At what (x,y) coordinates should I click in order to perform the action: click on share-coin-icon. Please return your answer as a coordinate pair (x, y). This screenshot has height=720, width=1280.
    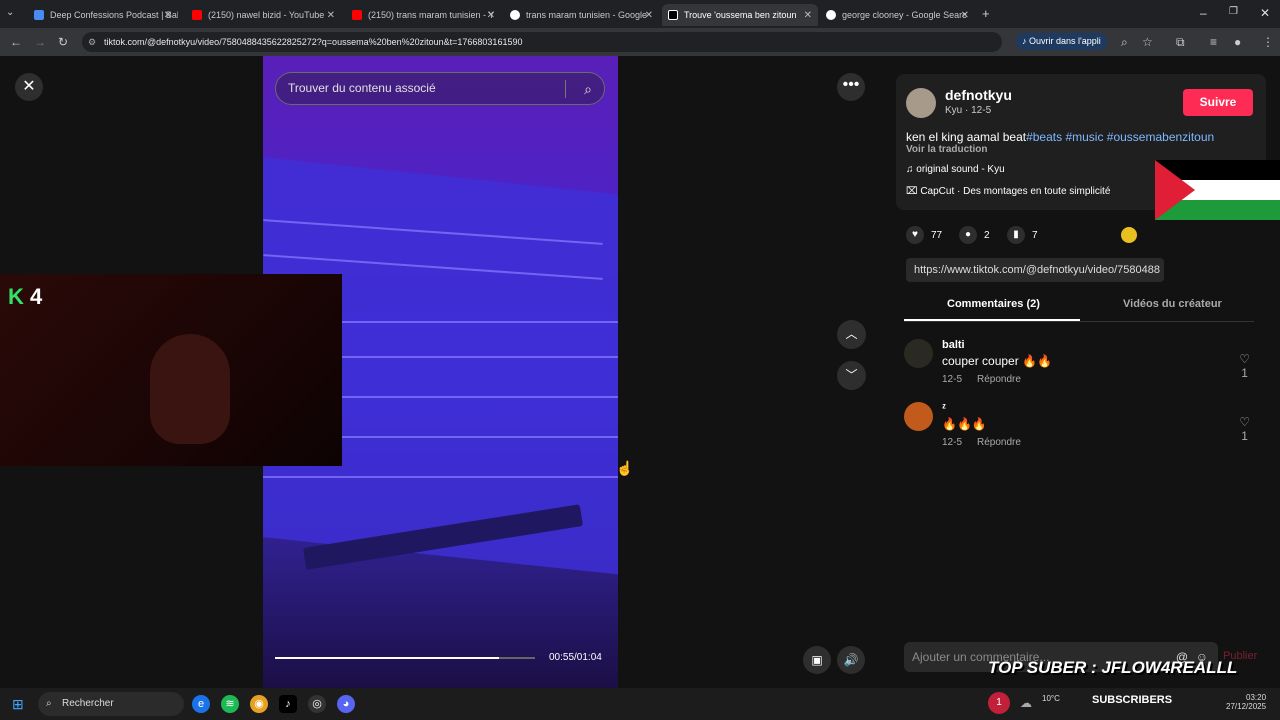
    Looking at the image, I should click on (1129, 235).